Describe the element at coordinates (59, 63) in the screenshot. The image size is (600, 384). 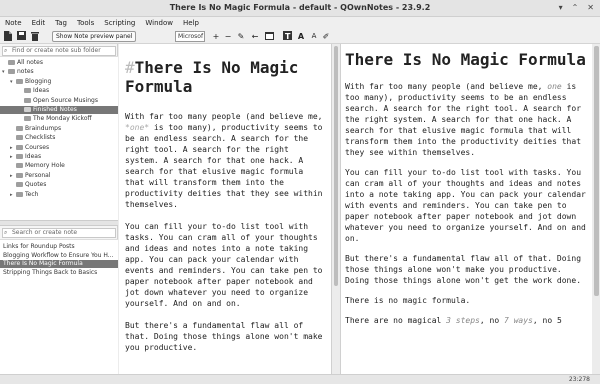
I see `folder-item: All notes` at that location.